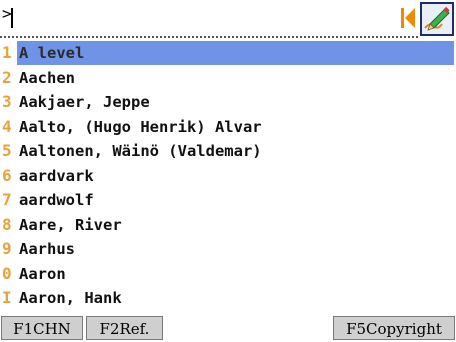 The width and height of the screenshot is (456, 342). What do you see at coordinates (42, 328) in the screenshot?
I see `f1-chn-button: F1CHN` at bounding box center [42, 328].